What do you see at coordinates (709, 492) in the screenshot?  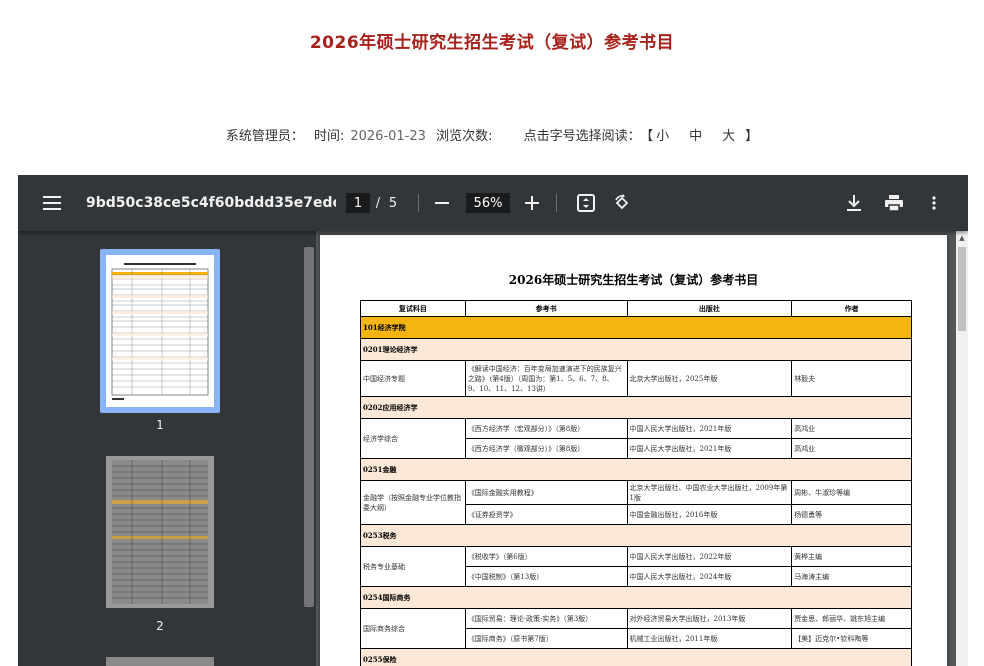 I see `cell-publisher: 北京大学出版社、中国农业大学出版社，2009年第1版` at bounding box center [709, 492].